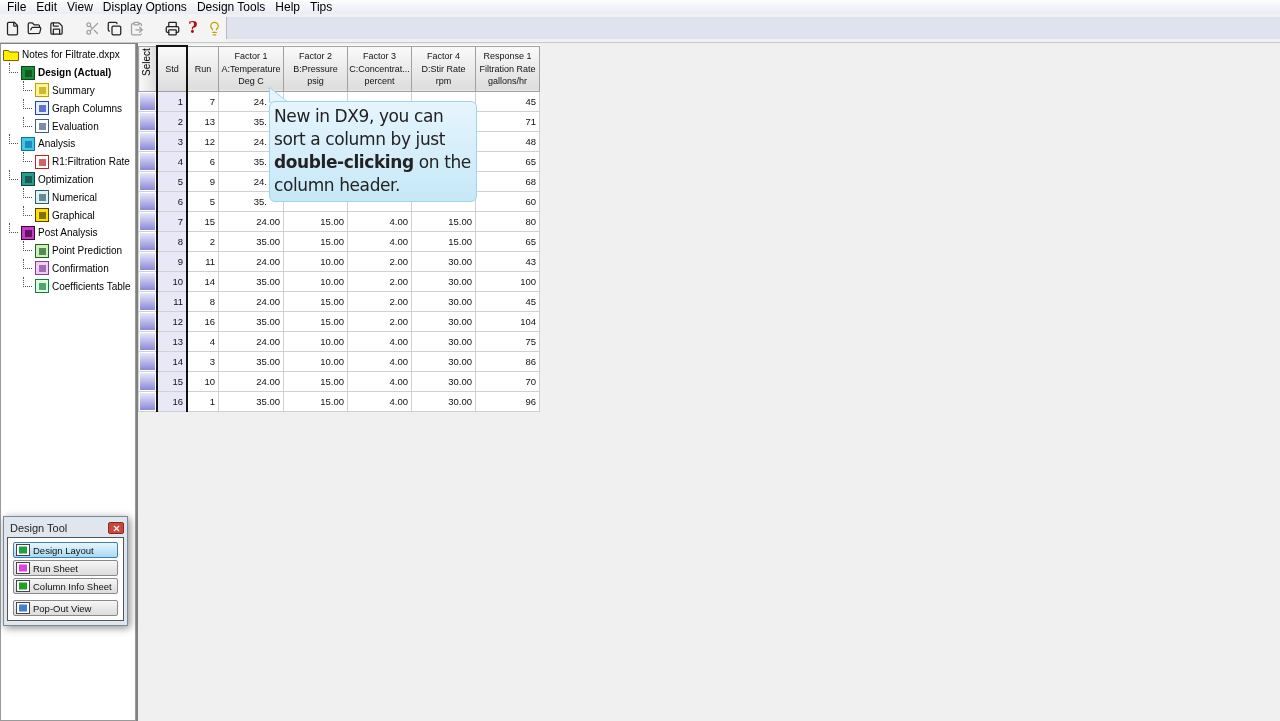 Image resolution: width=1280 pixels, height=721 pixels. I want to click on copy-icon, so click(114, 28).